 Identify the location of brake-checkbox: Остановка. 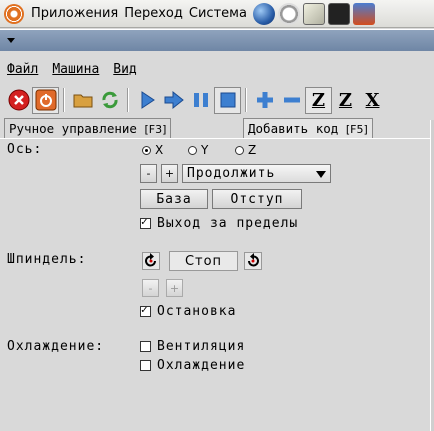
(188, 311).